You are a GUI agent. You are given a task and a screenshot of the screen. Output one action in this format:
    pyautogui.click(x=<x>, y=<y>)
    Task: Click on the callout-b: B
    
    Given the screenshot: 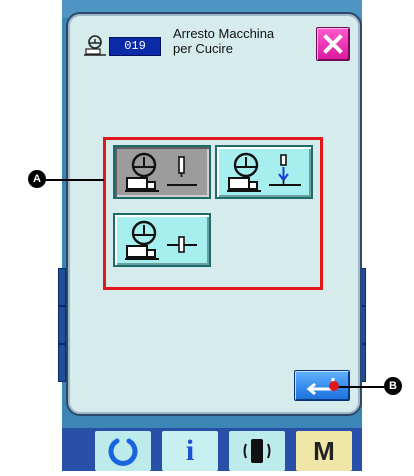 What is the action you would take?
    pyautogui.click(x=393, y=386)
    